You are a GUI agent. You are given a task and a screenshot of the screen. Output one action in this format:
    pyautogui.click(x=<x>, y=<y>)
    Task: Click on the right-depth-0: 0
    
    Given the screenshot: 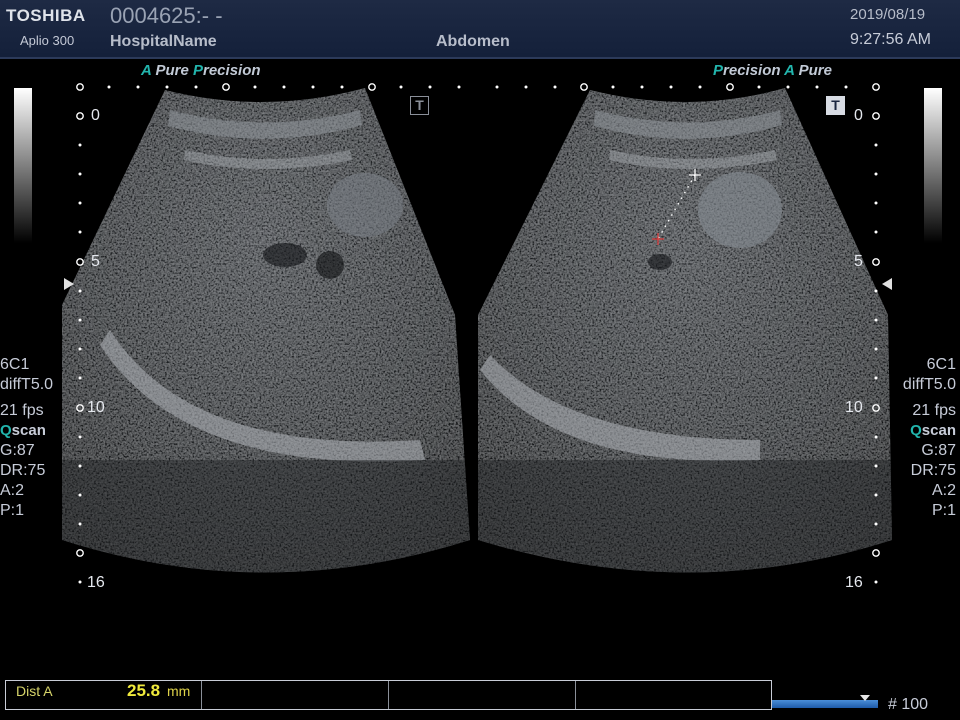 What is the action you would take?
    pyautogui.click(x=858, y=115)
    